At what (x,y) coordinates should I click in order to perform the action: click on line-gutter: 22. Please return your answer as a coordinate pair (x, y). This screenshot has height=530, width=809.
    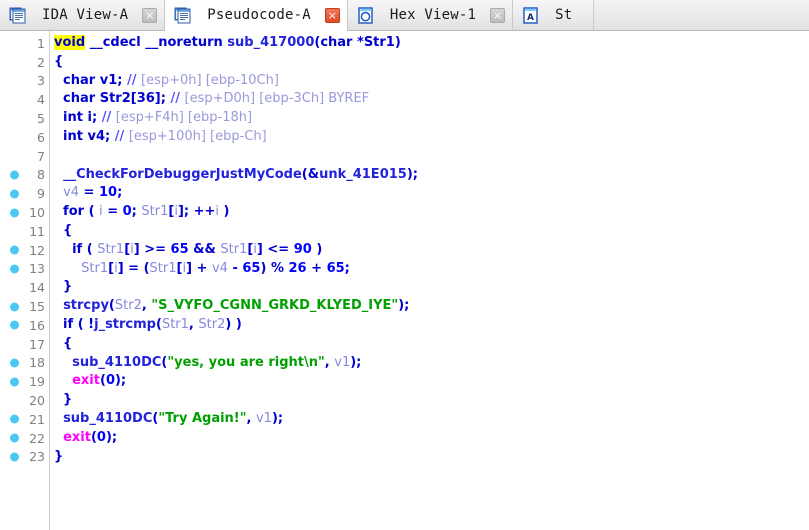
    Looking at the image, I should click on (24, 438).